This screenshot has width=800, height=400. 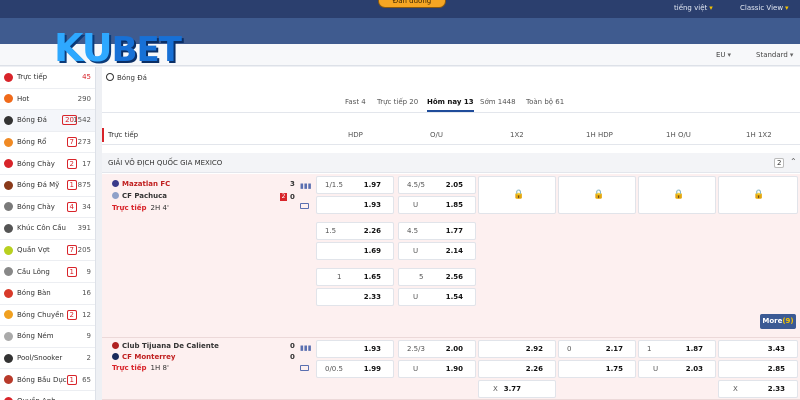 I want to click on red-card-badge: 2, so click(x=283, y=197).